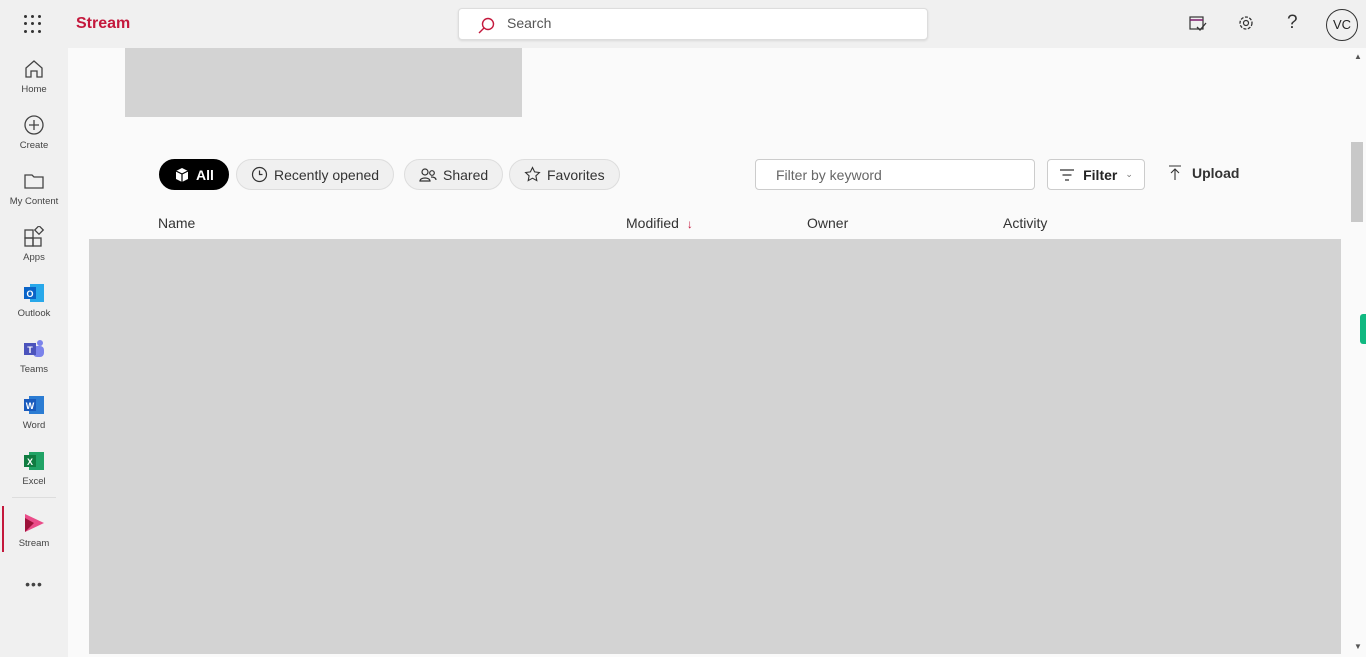 The image size is (1366, 657). I want to click on redacted-header-image, so click(323, 82).